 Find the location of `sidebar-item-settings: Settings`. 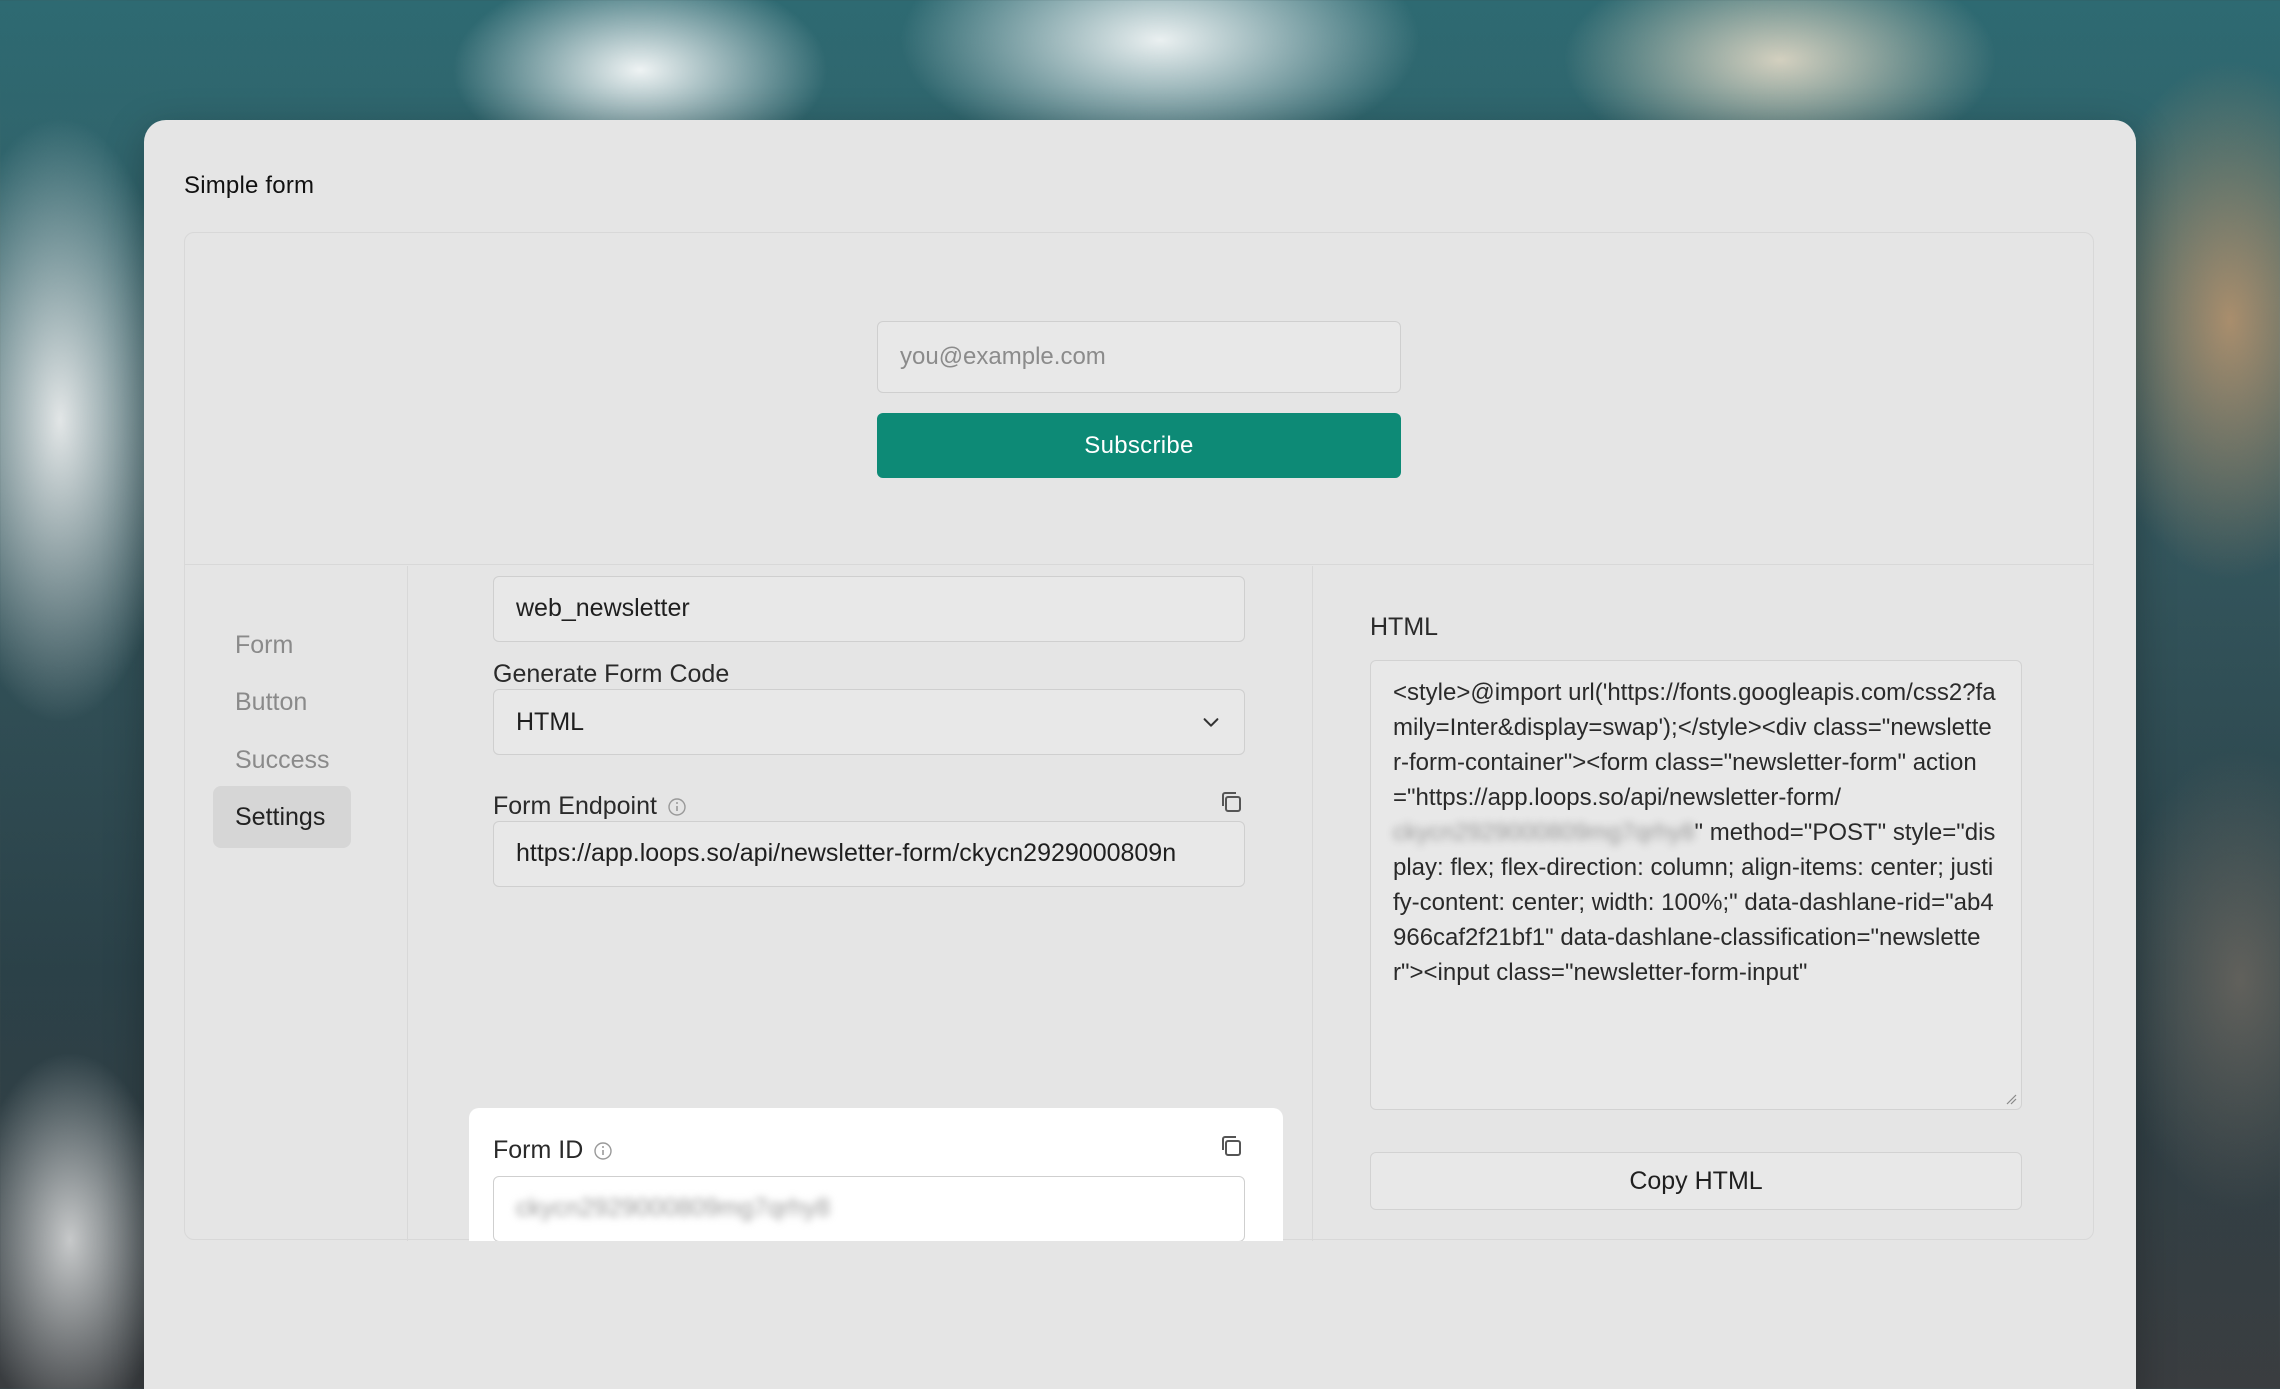

sidebar-item-settings: Settings is located at coordinates (282, 817).